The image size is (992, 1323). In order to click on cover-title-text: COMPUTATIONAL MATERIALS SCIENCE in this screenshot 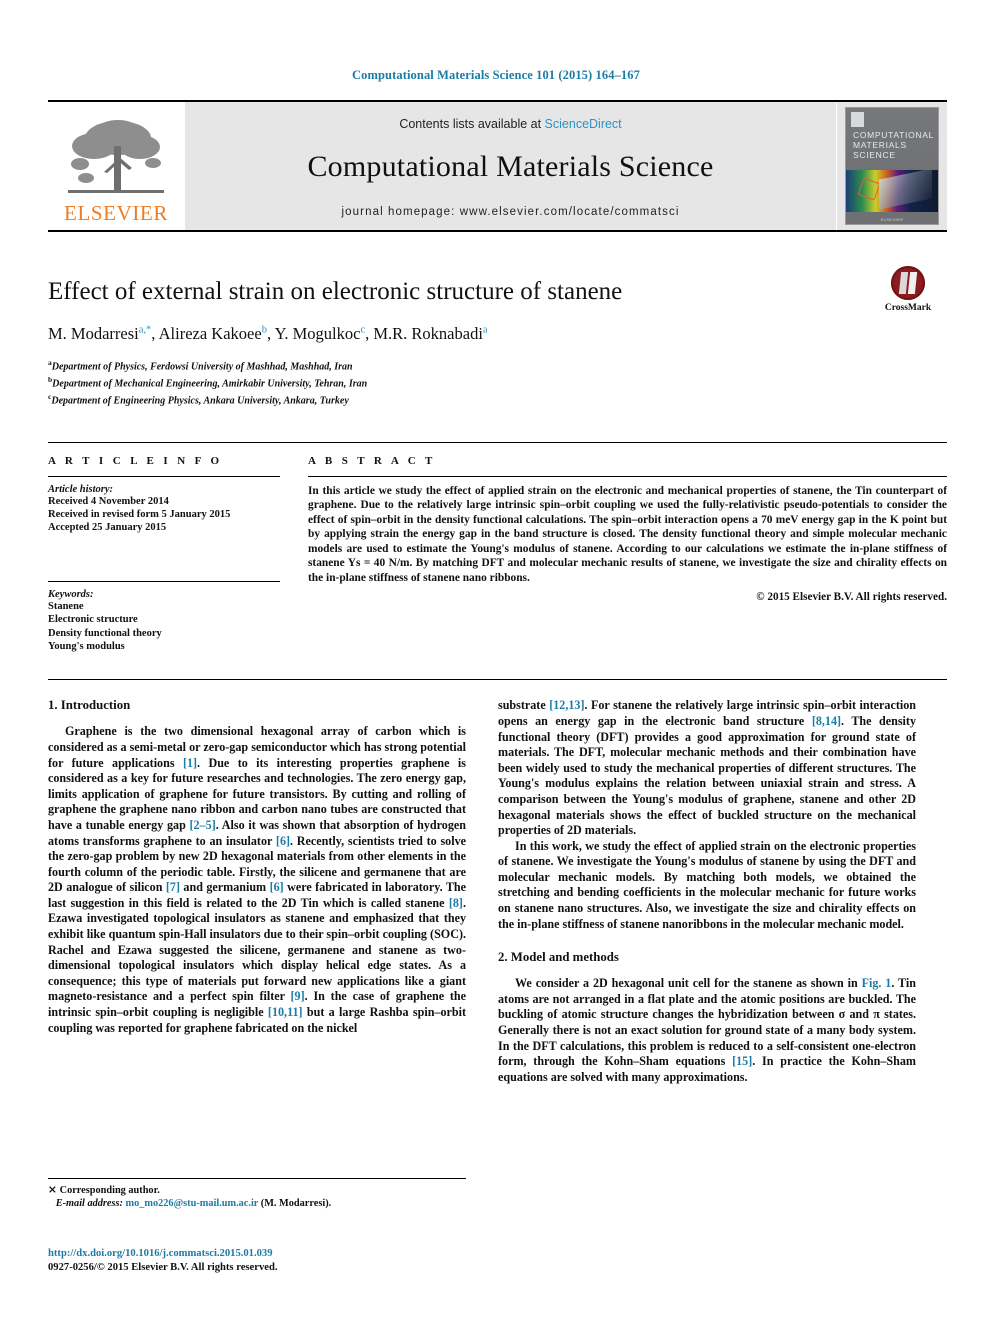, I will do `click(893, 145)`.